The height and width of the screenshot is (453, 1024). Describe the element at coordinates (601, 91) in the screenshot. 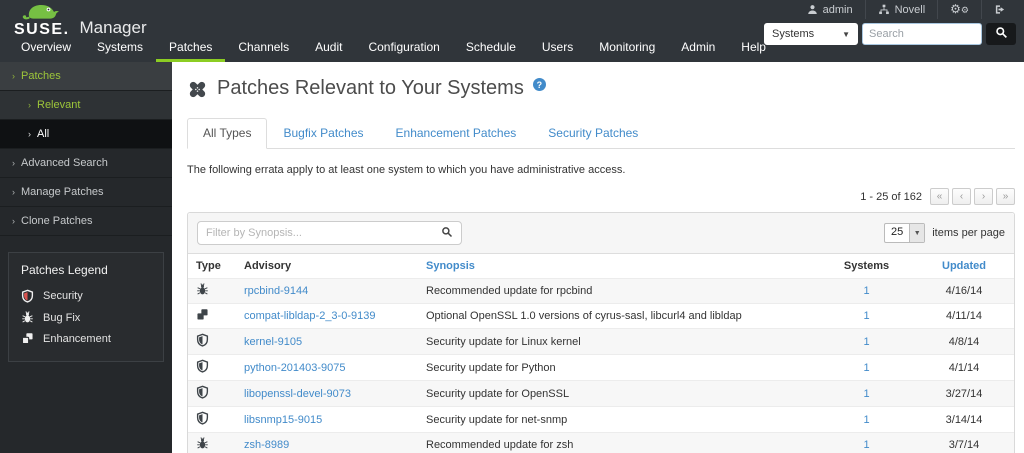

I see `page-title-row: Patches Relevant to Your Systems ?` at that location.